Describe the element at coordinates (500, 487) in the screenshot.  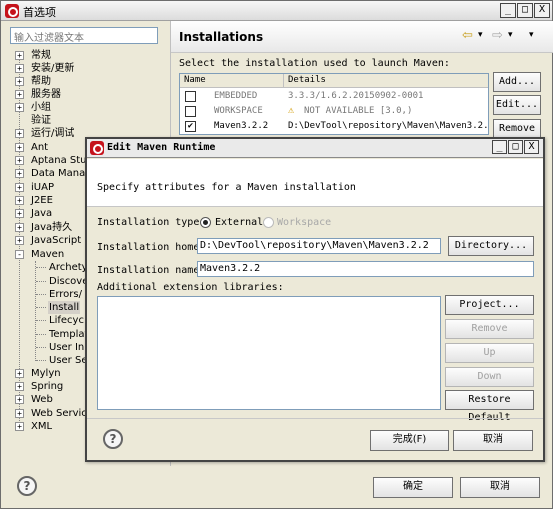
I see `cancel-button: 取消` at that location.